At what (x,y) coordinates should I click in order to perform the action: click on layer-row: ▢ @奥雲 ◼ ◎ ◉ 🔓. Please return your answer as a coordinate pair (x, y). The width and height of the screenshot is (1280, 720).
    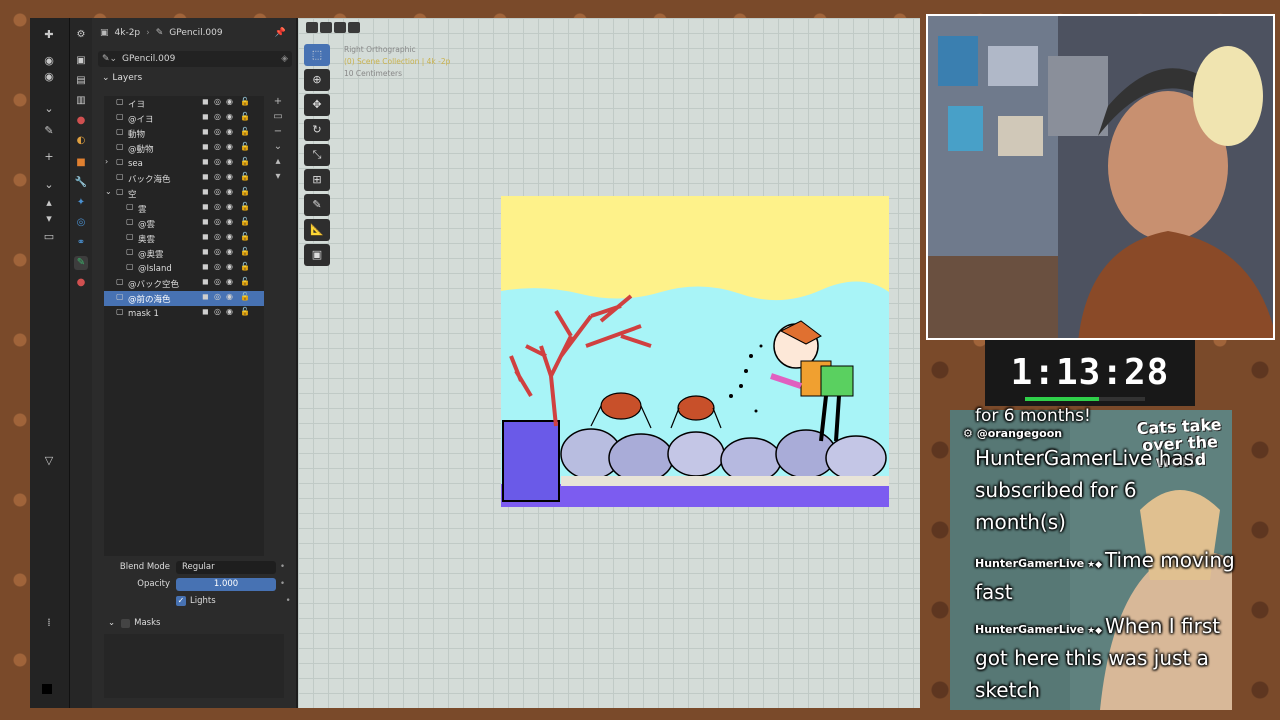
    Looking at the image, I should click on (184, 253).